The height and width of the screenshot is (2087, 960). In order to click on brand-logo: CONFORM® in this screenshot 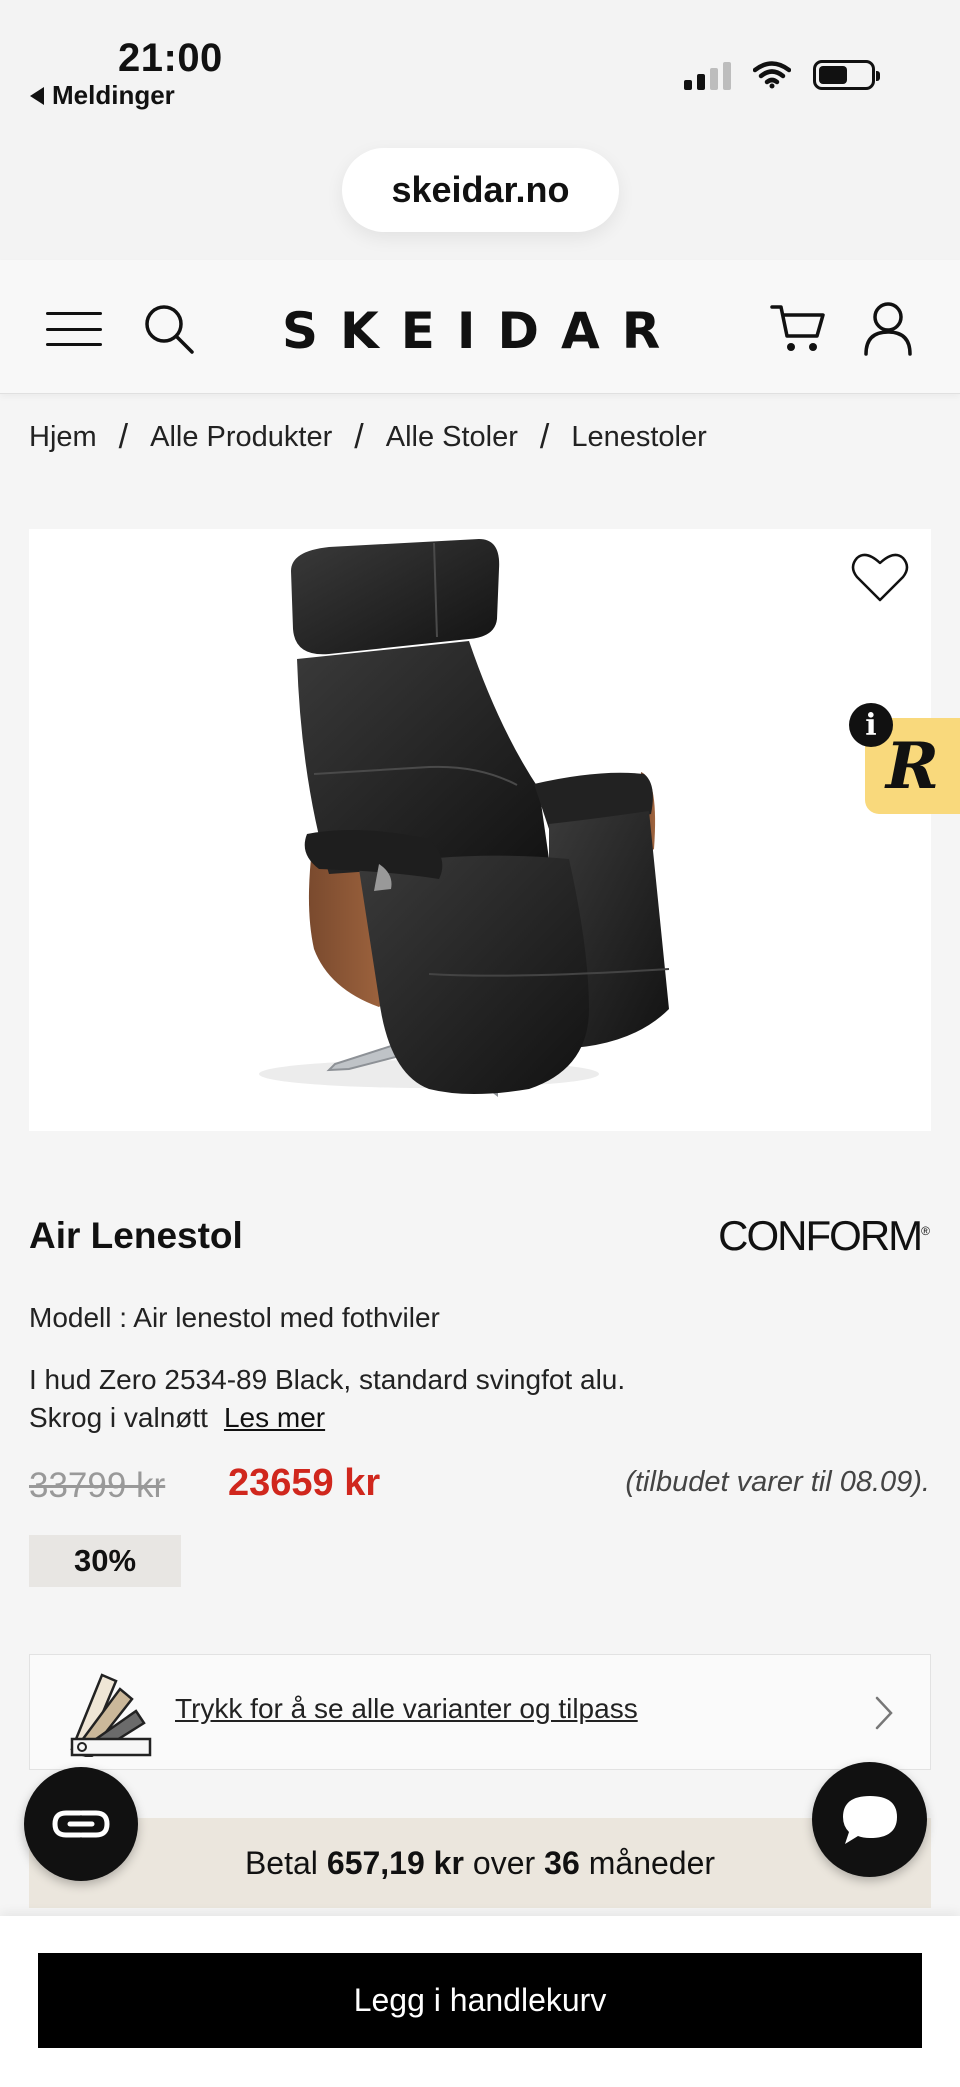, I will do `click(824, 1236)`.